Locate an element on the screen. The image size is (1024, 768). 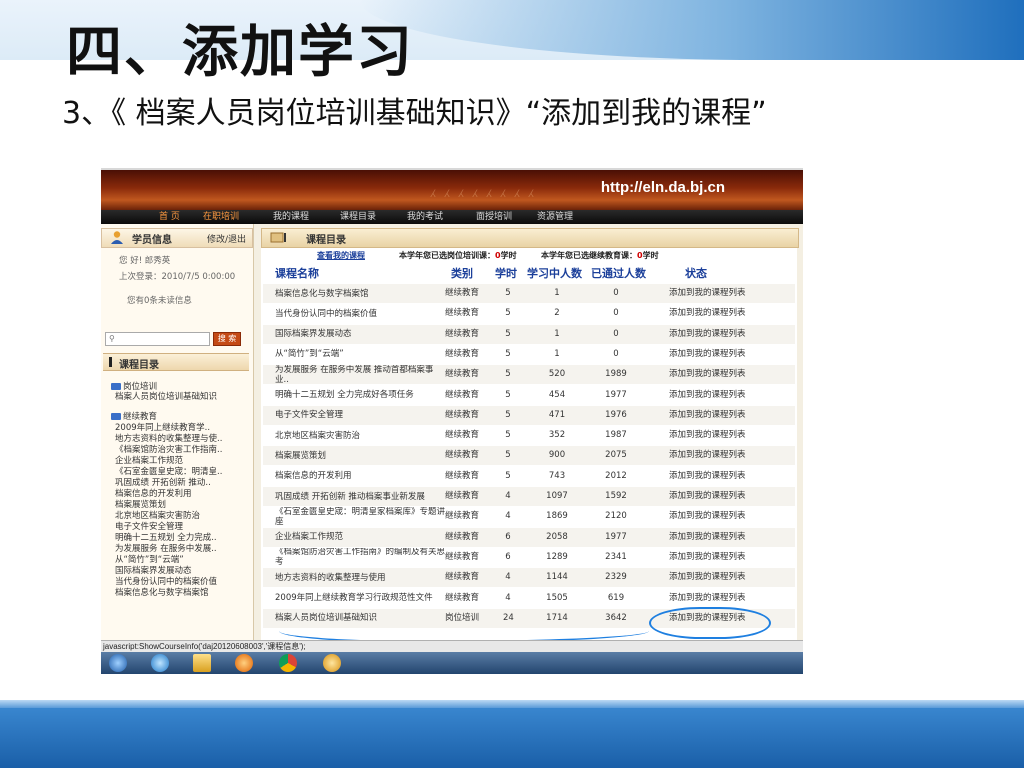
table-row: 国际档案界发展动态 继续教育 5 1 0 添加到我的课程列表 is located at coordinates (529, 334).